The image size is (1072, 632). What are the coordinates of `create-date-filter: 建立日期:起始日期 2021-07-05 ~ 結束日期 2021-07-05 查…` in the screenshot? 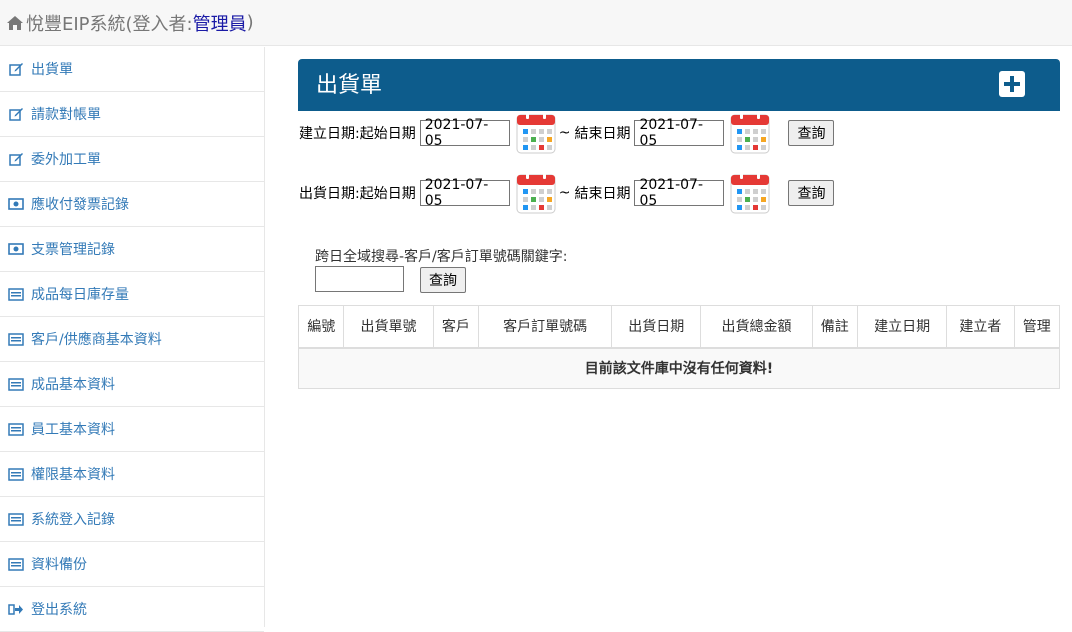 It's located at (567, 133).